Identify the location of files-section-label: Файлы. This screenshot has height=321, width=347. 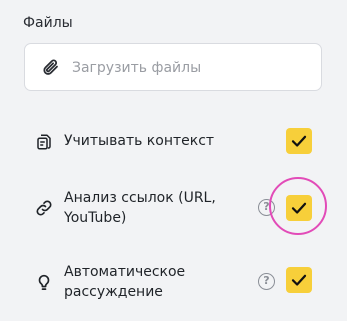
(48, 23).